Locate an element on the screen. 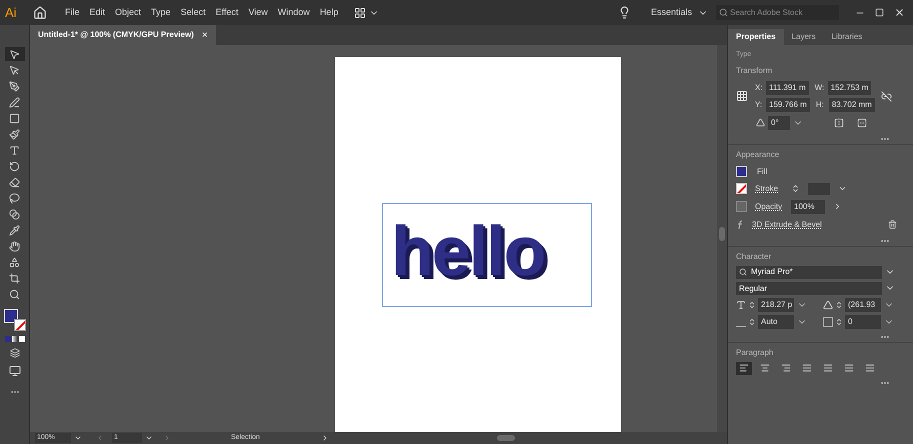 The image size is (913, 444). menu-item: Effect is located at coordinates (227, 13).